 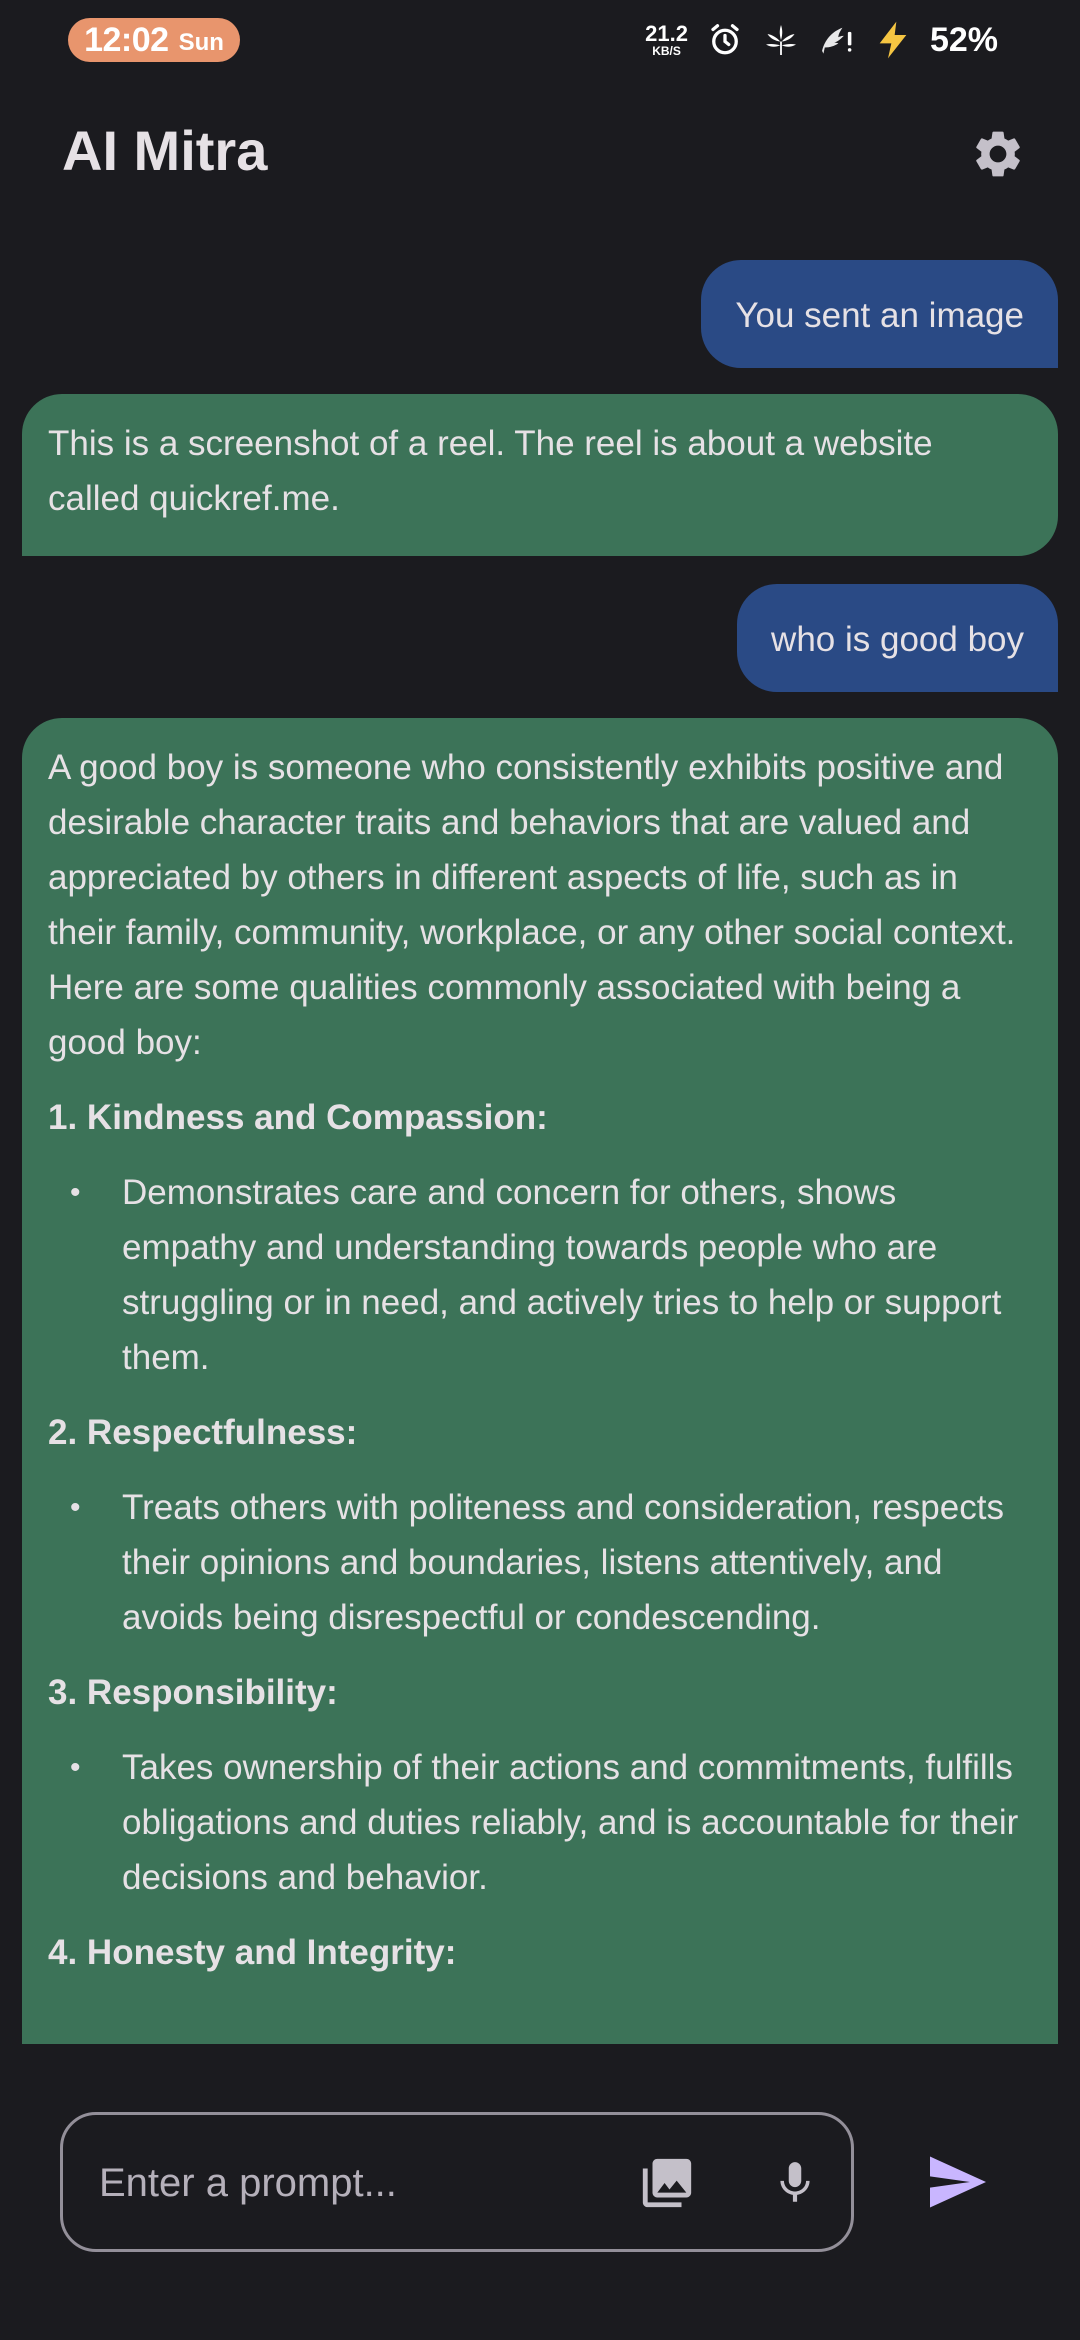 I want to click on ai-message-heading: 1. Kindness and Compassion:, so click(x=298, y=1117).